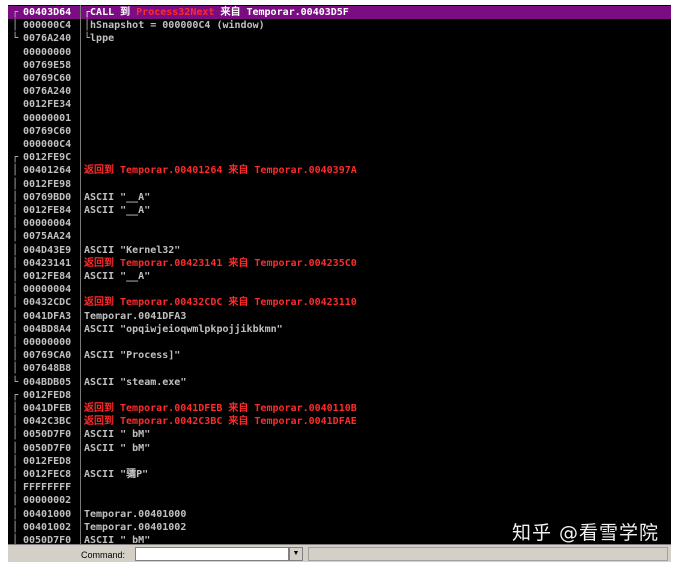 The height and width of the screenshot is (562, 678). What do you see at coordinates (47, 369) in the screenshot?
I see `stack-value: 007648B8` at bounding box center [47, 369].